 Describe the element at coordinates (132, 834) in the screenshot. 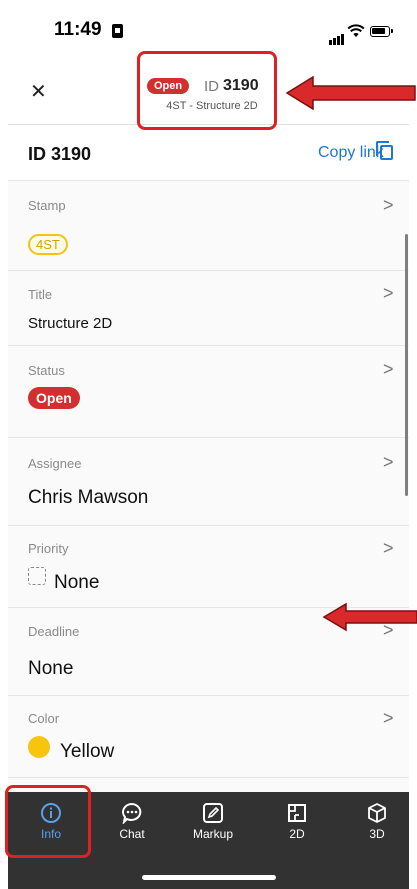

I see `nav-label: Chat` at that location.